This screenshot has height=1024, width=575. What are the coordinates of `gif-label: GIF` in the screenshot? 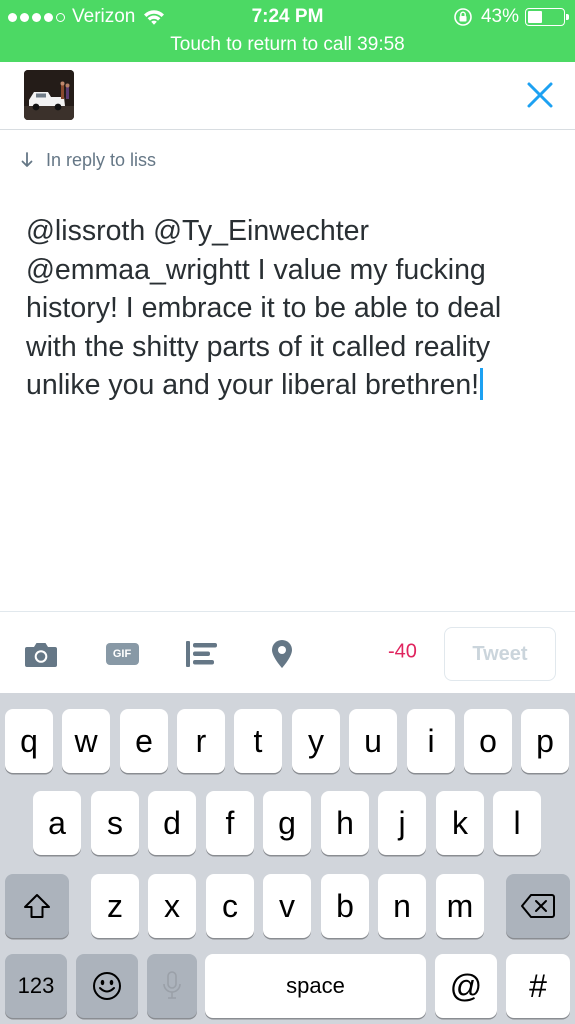 It's located at (122, 654).